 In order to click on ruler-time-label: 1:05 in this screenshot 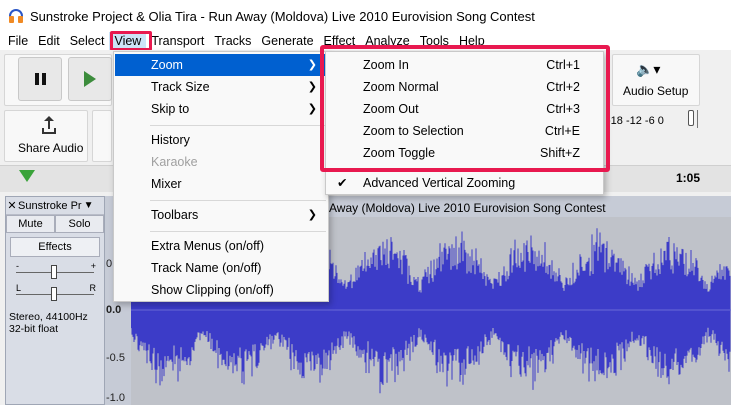, I will do `click(688, 178)`.